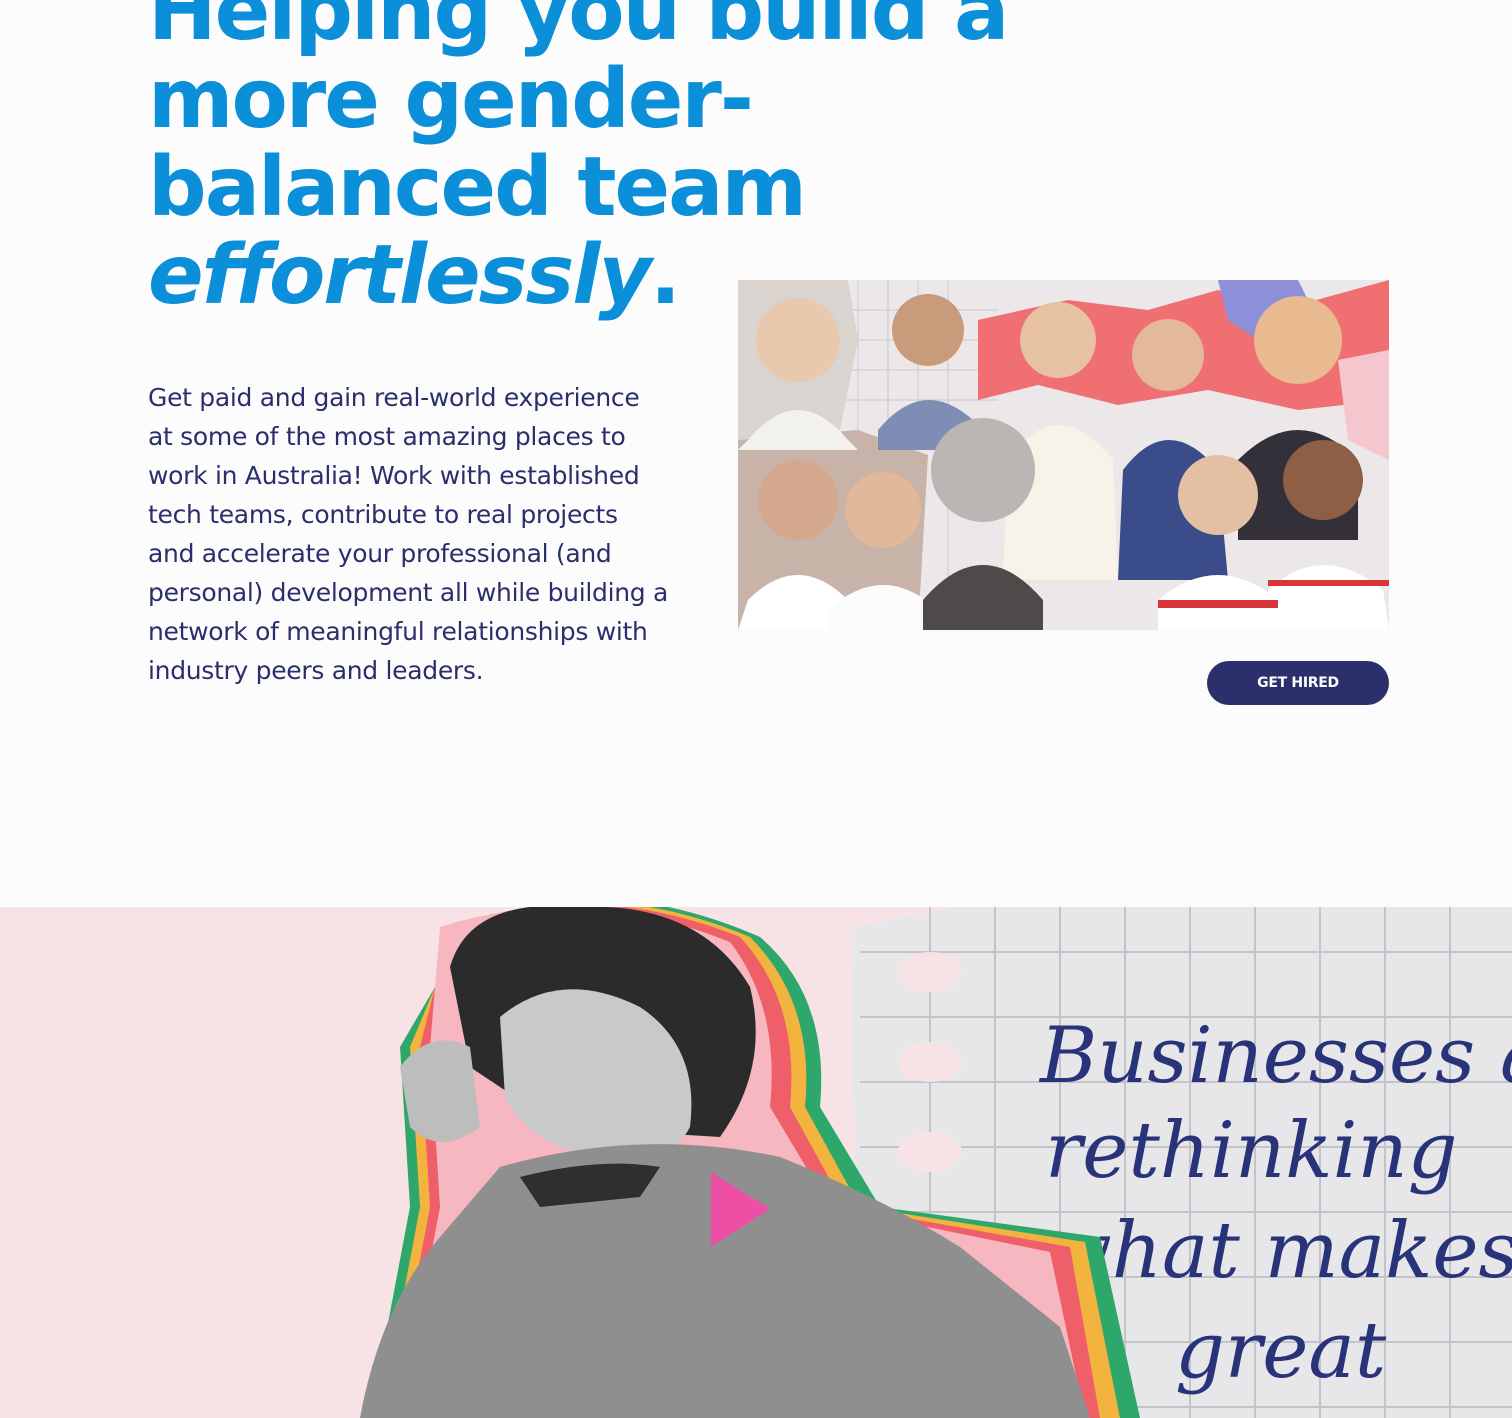  I want to click on note-line-2: rethinking, so click(1251, 1151).